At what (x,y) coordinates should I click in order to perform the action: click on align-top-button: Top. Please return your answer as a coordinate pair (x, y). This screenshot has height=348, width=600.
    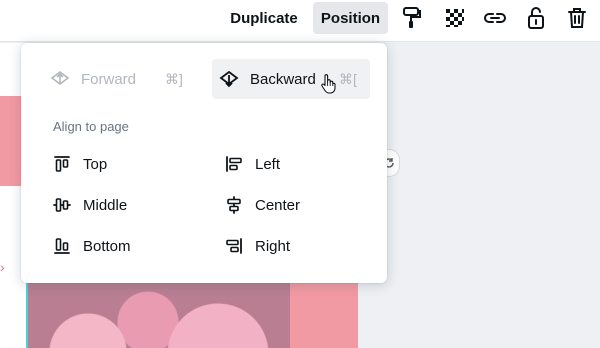
    Looking at the image, I should click on (124, 164).